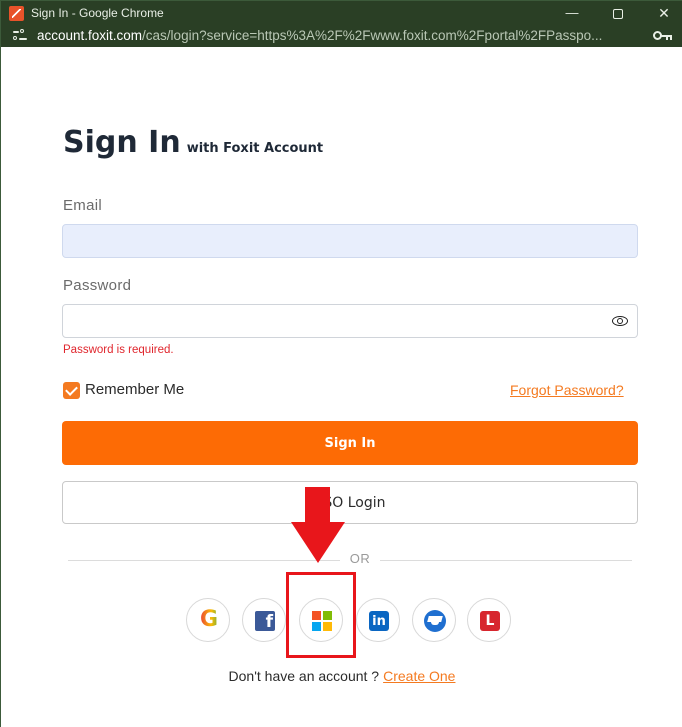 The width and height of the screenshot is (682, 727). Describe the element at coordinates (620, 321) in the screenshot. I see `show-password-eye-icon` at that location.